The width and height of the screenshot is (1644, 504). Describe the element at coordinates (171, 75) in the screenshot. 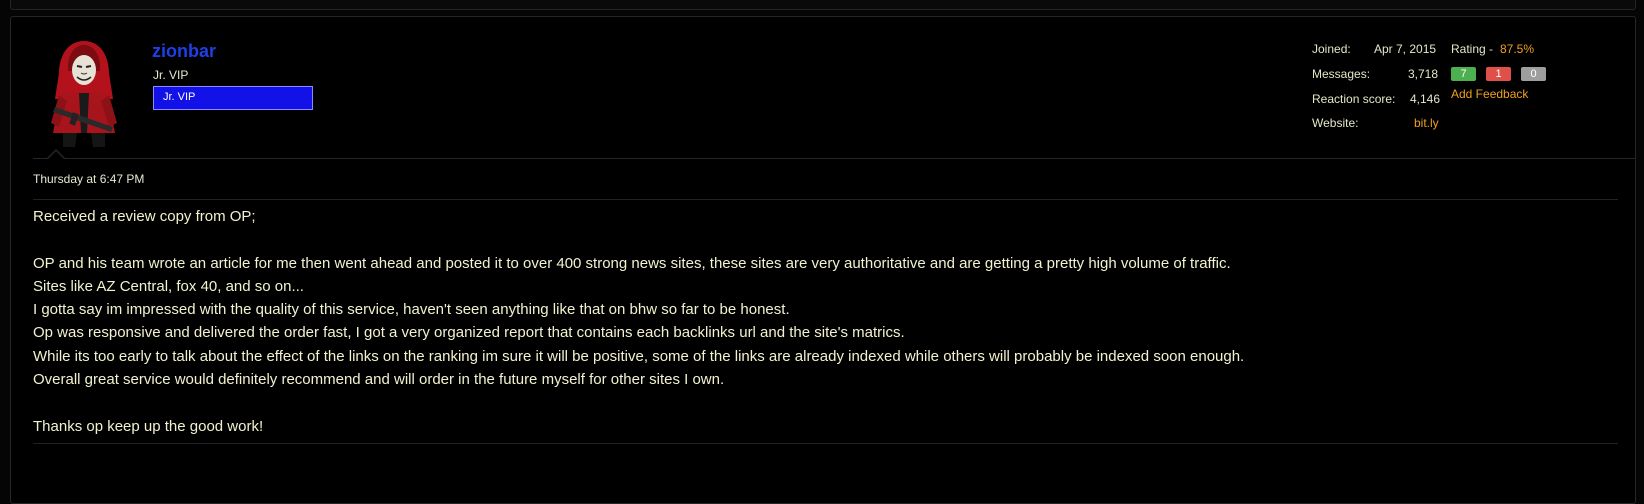

I see `user-title: Jr. VIP` at that location.